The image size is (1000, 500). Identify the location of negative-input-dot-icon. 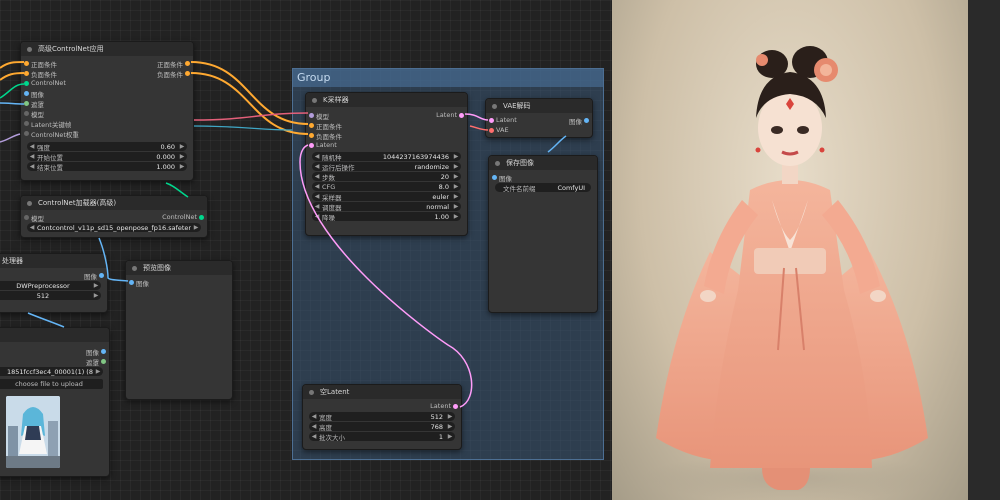
(311, 135).